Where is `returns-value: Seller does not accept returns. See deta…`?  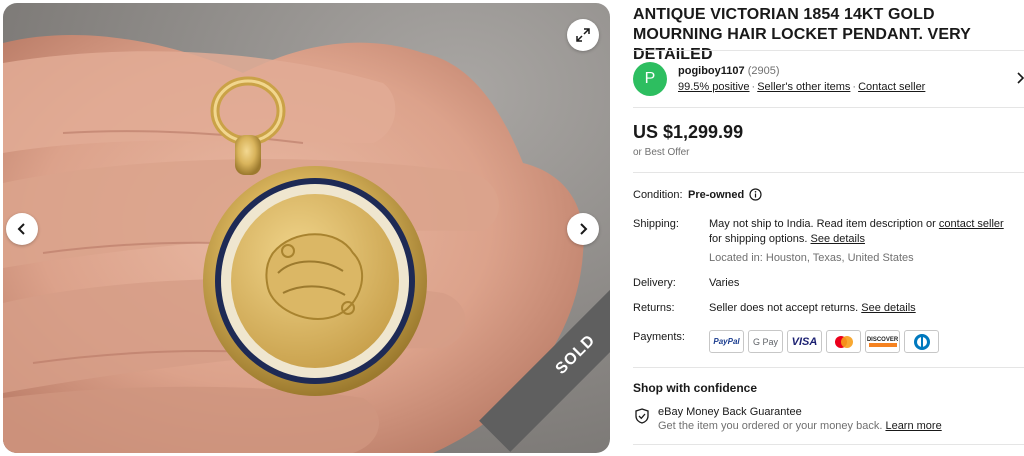
returns-value: Seller does not accept returns. See deta… is located at coordinates (812, 308).